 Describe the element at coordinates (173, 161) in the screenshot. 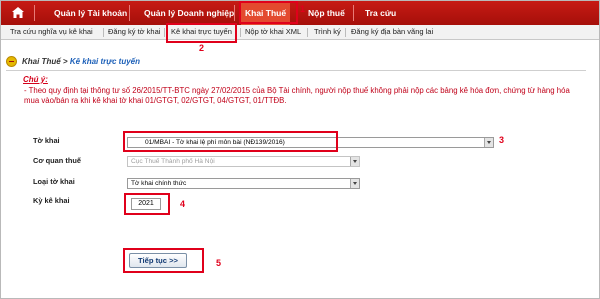

I see `tax-office-value: Cục Thuế Thành phố Hà Nội` at that location.